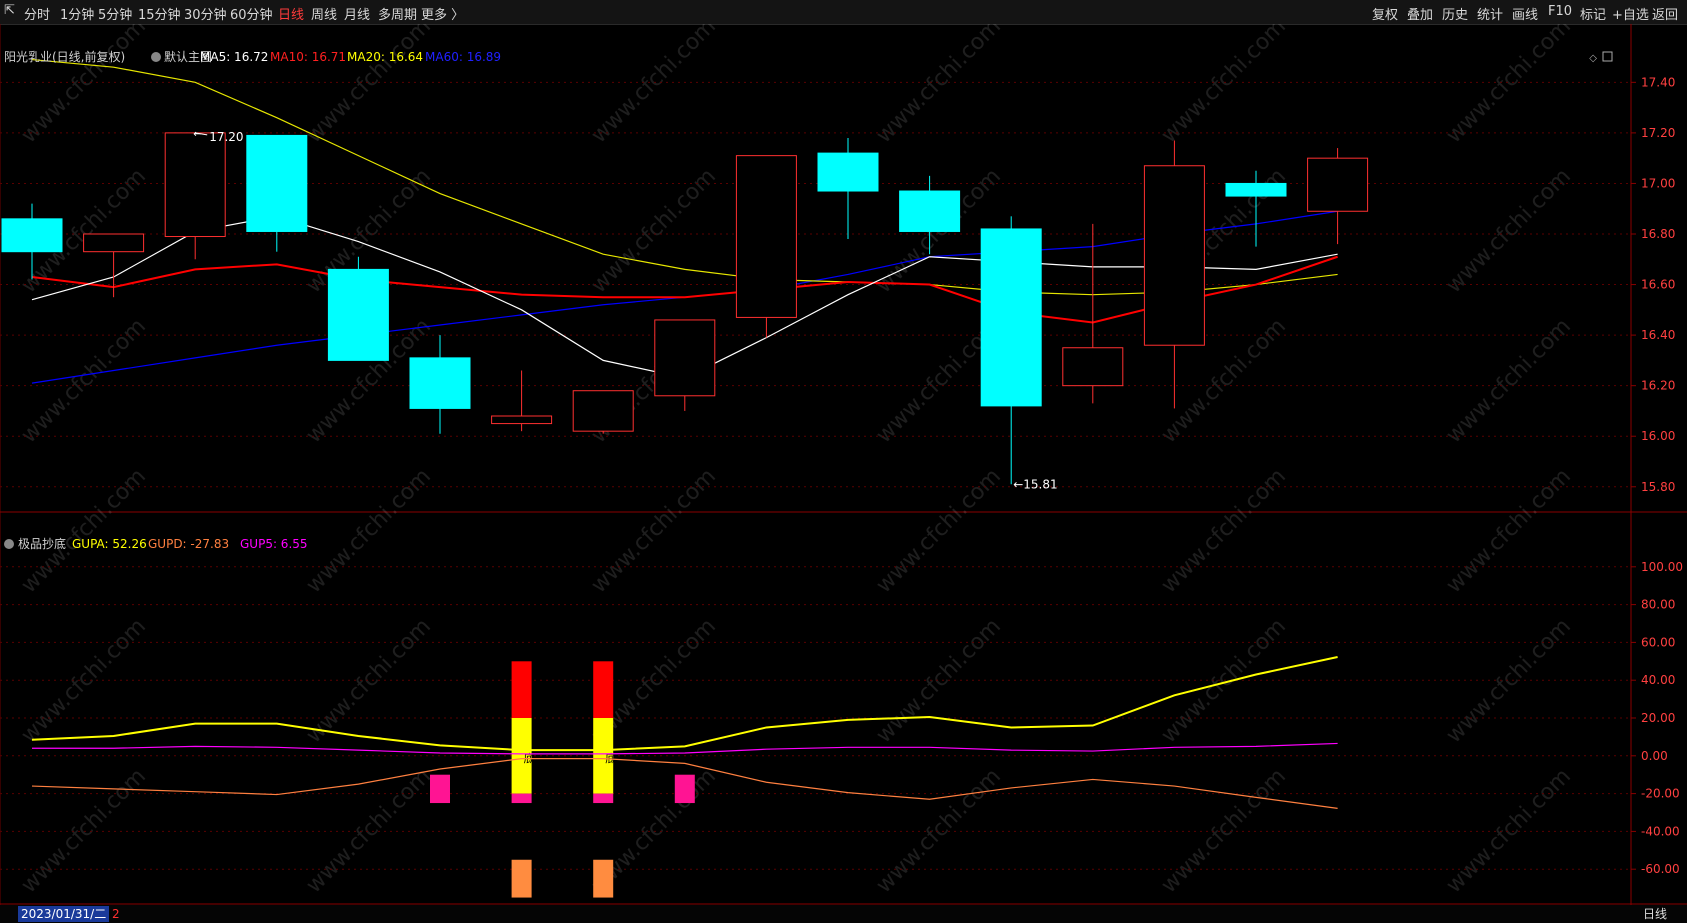 This screenshot has height=923, width=1687. What do you see at coordinates (1665, 13) in the screenshot?
I see `tool-button-8: 返回` at bounding box center [1665, 13].